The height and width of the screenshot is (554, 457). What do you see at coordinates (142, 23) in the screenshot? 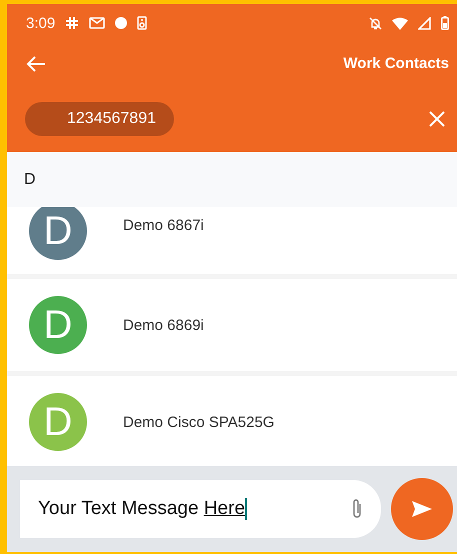
I see `speaker-icon` at bounding box center [142, 23].